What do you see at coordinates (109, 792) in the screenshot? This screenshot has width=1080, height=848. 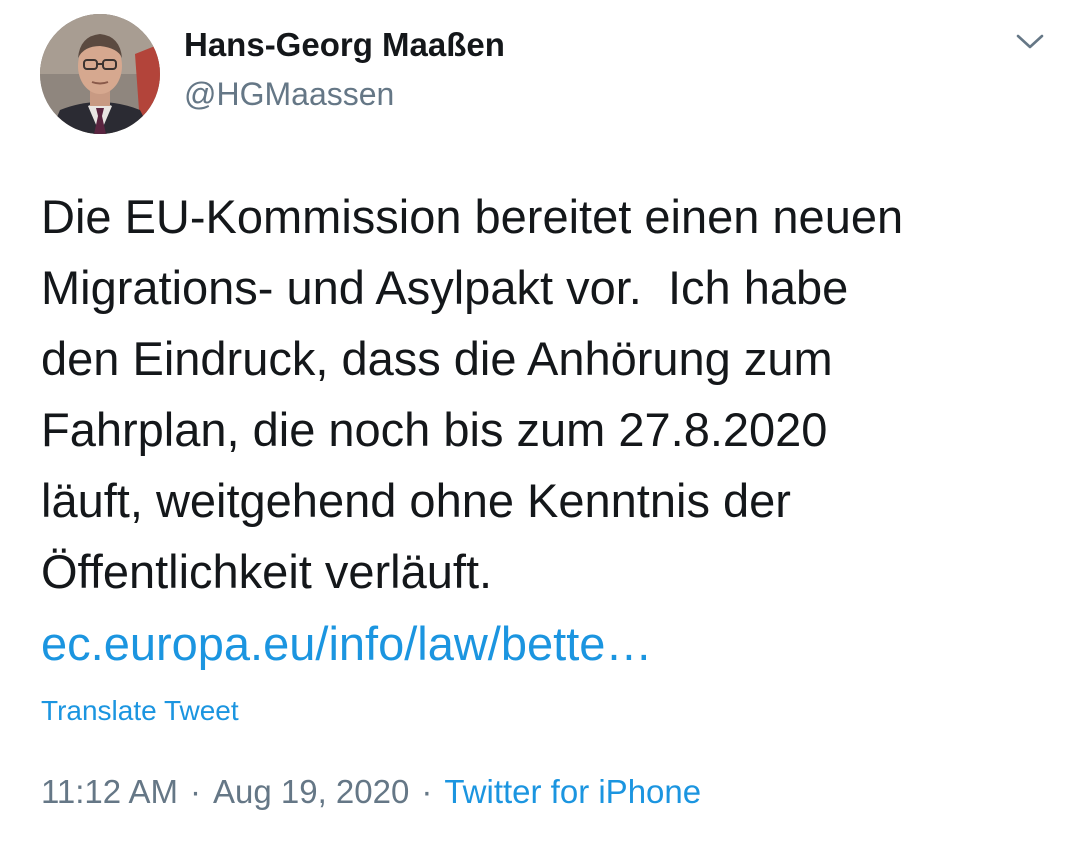 I see `tweet-time: 11:12 AM` at bounding box center [109, 792].